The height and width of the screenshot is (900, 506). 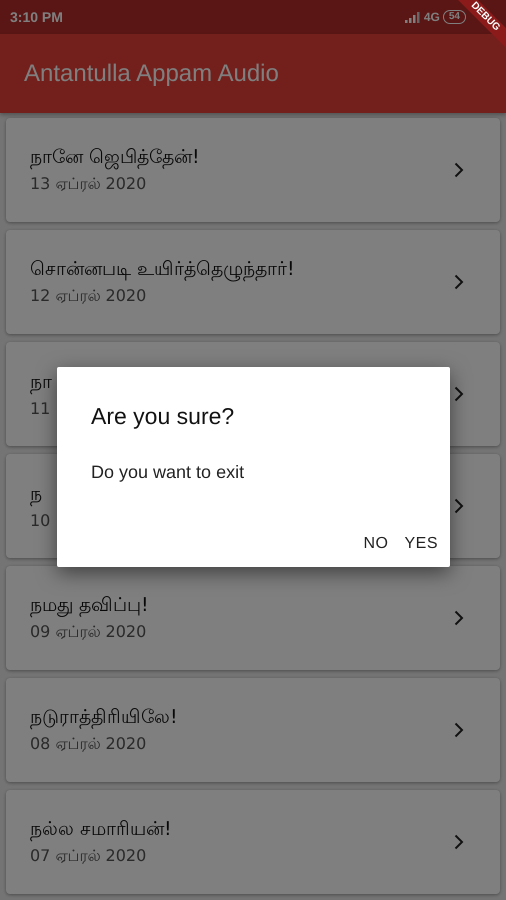 I want to click on item-title: நானே ஜெபித்தேன்!, so click(x=115, y=158).